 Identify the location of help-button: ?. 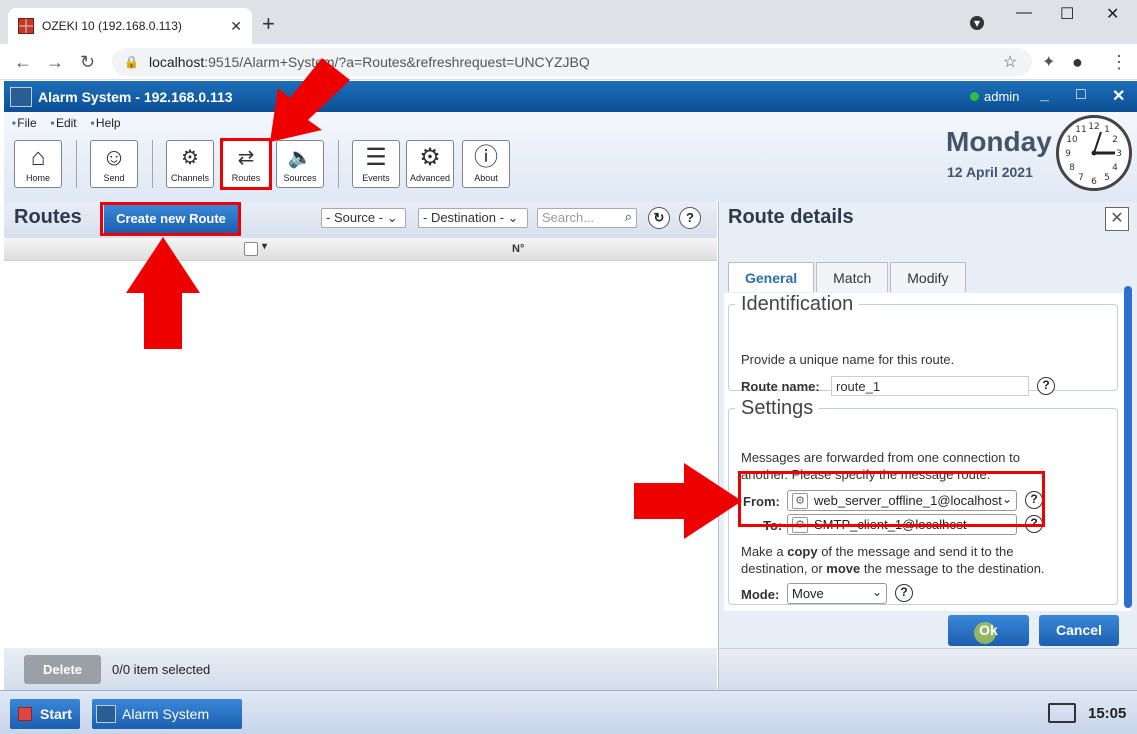
(690, 218).